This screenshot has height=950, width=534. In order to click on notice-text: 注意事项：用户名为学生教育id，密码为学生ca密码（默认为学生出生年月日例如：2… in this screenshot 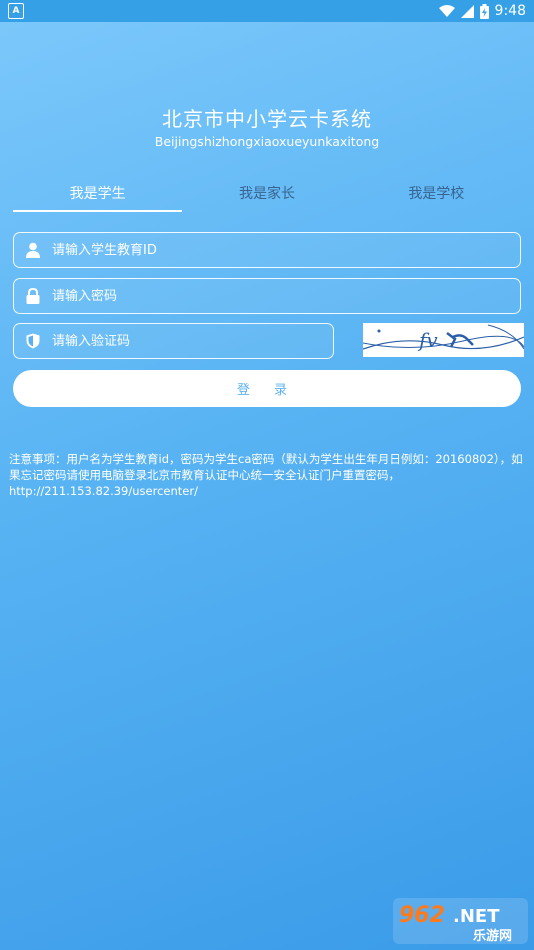, I will do `click(266, 475)`.